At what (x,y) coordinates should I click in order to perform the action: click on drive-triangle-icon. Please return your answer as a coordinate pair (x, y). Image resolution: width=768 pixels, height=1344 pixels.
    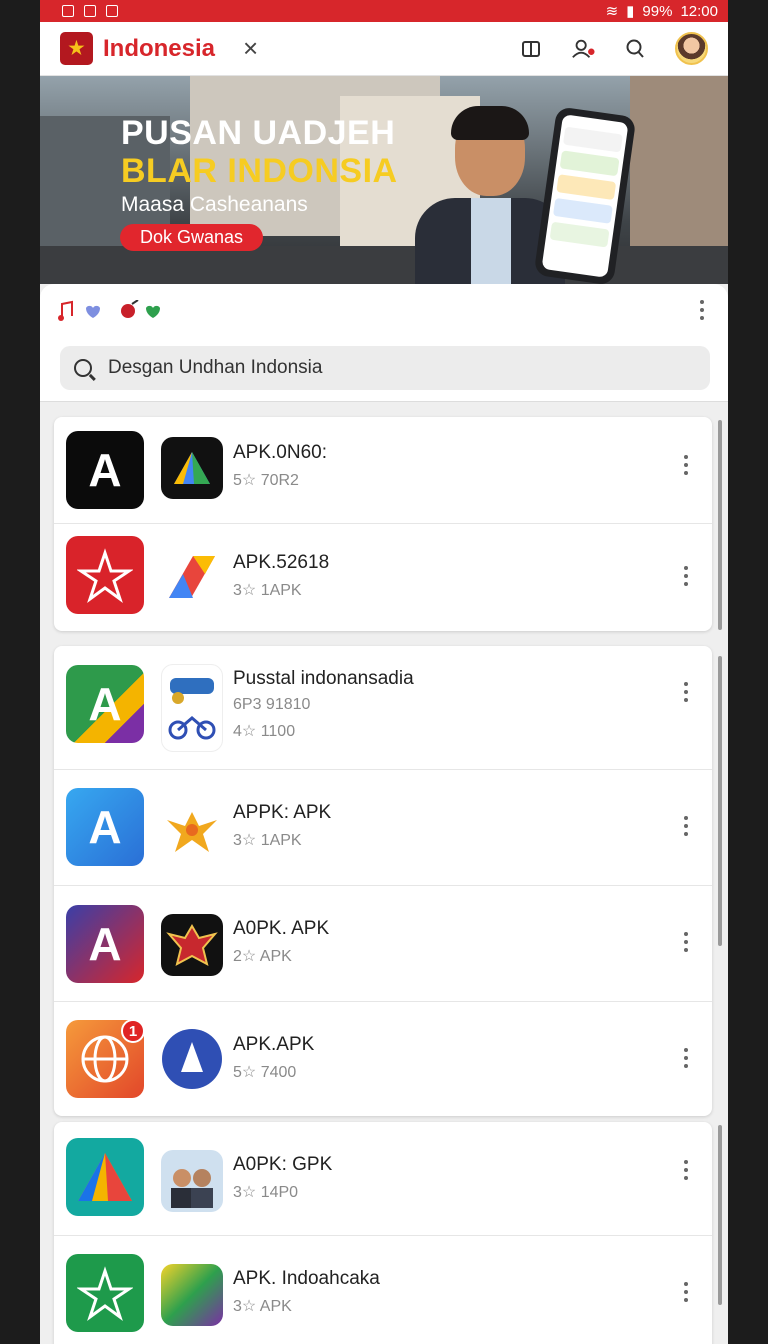
    Looking at the image, I should click on (192, 468).